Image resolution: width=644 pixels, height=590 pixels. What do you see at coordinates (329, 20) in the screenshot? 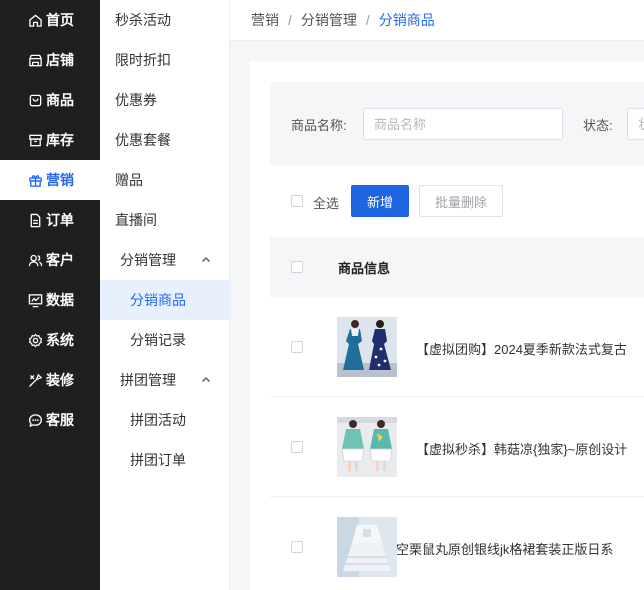
I see `breadcrumb-item-distribution: 分销管理` at bounding box center [329, 20].